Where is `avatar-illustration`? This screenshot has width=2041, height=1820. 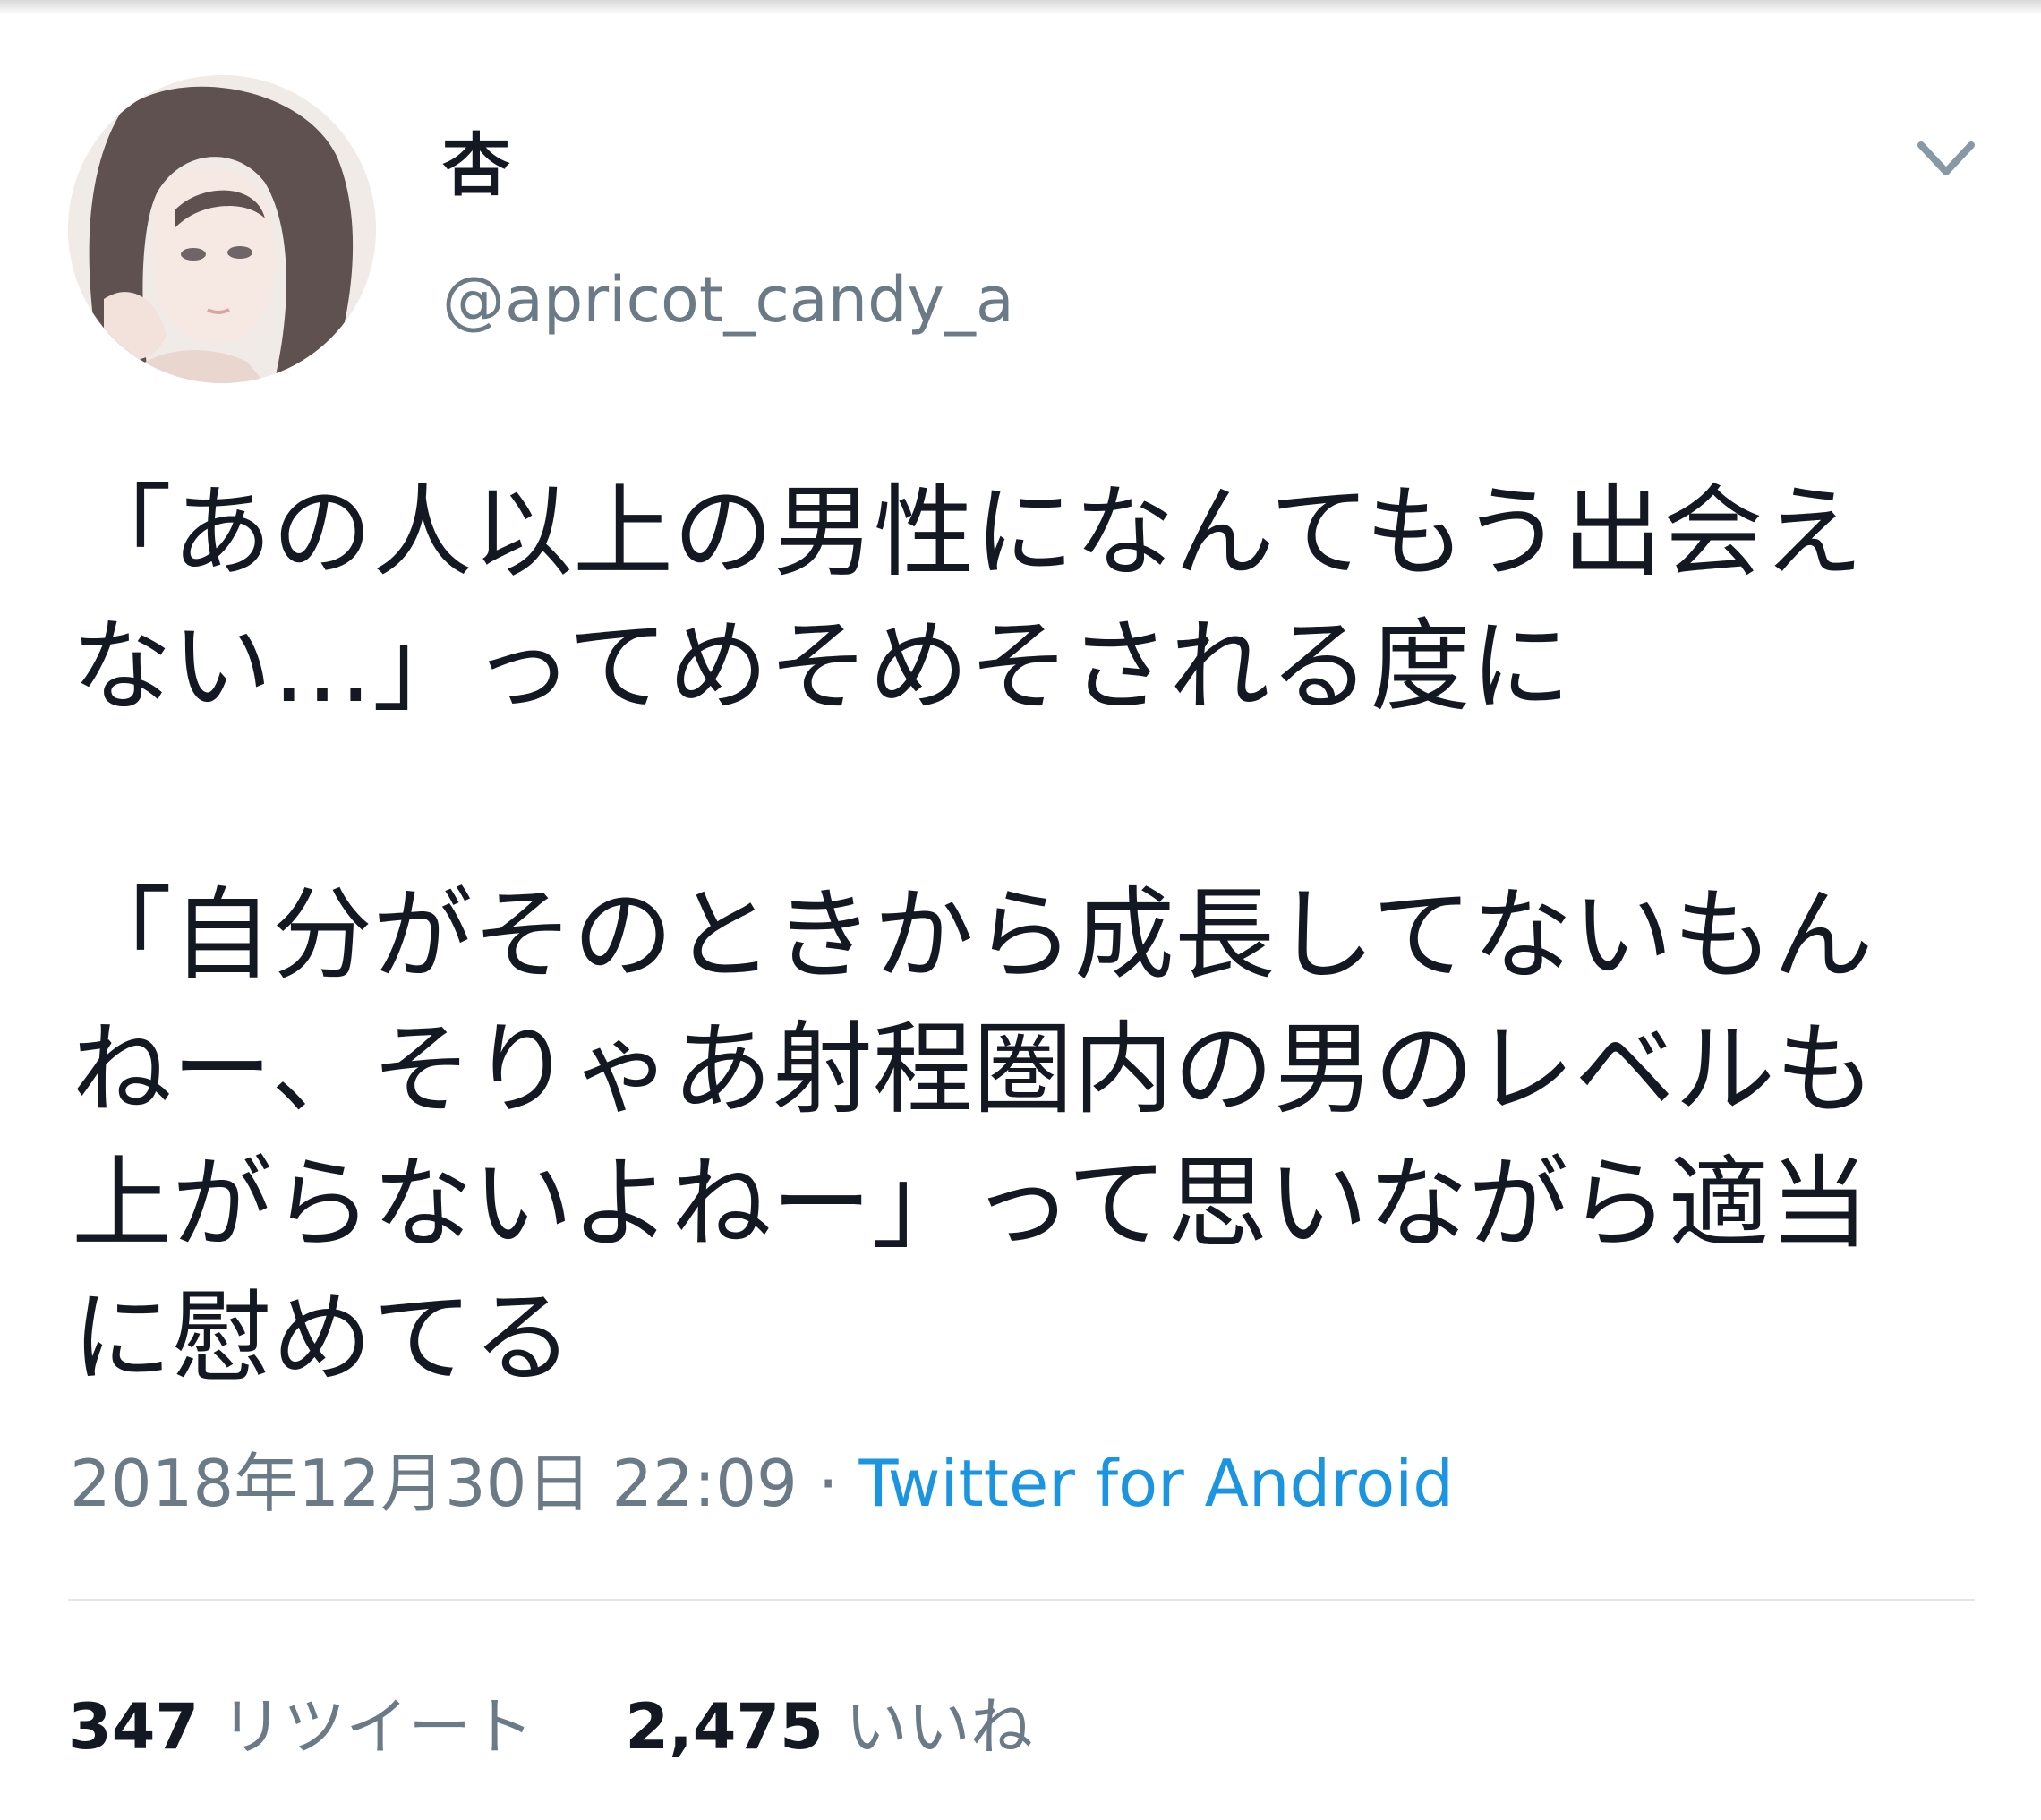 avatar-illustration is located at coordinates (222, 229).